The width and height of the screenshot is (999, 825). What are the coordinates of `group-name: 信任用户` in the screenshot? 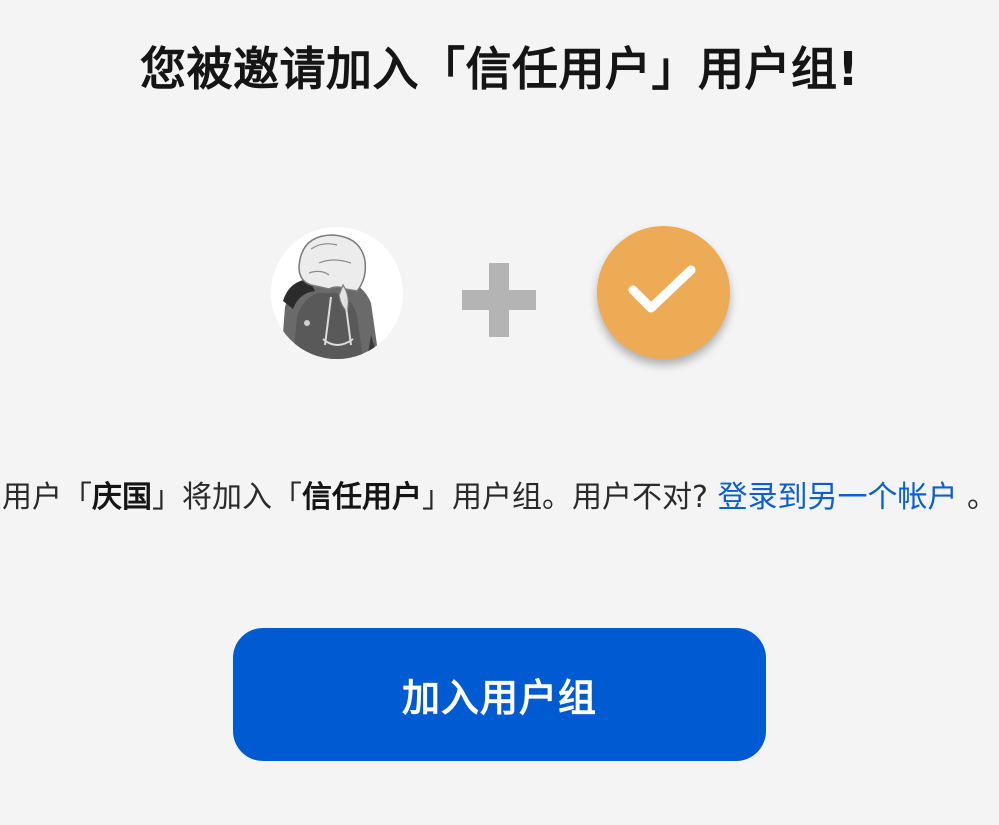 It's located at (361, 497).